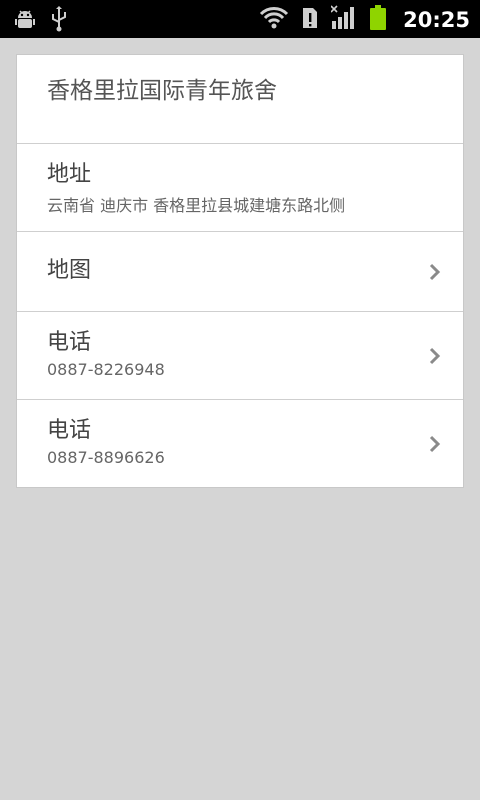  I want to click on phone-number: 0887-8896626, so click(106, 457).